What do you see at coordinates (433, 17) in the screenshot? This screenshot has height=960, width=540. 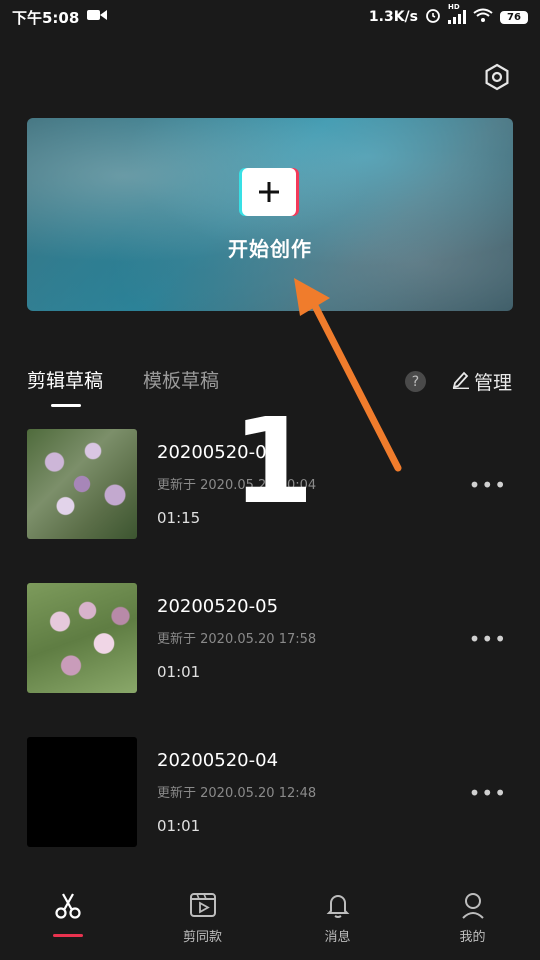 I see `alarm-icon` at bounding box center [433, 17].